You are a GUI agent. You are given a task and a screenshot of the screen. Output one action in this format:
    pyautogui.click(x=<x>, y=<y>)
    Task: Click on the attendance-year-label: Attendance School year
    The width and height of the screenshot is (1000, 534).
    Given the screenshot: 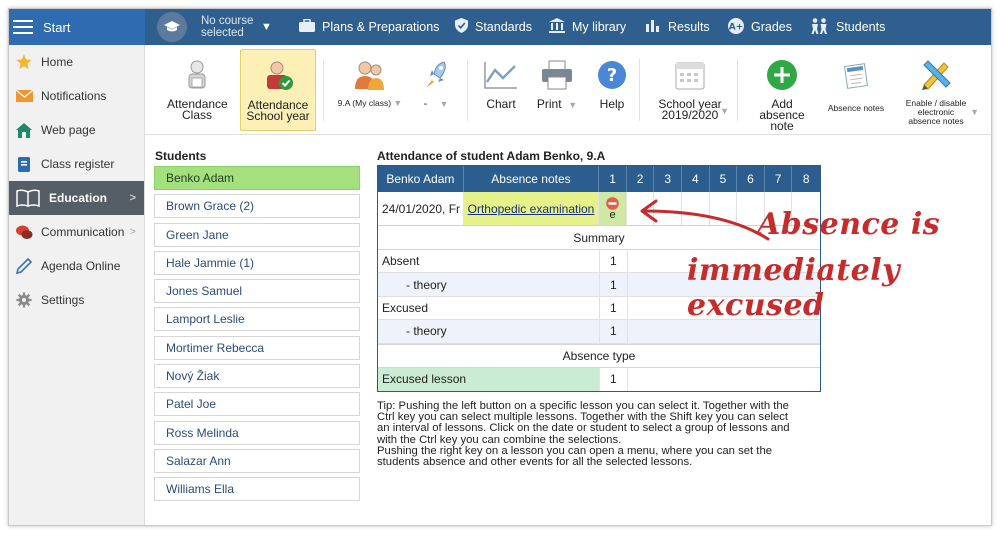 What is the action you would take?
    pyautogui.click(x=278, y=110)
    